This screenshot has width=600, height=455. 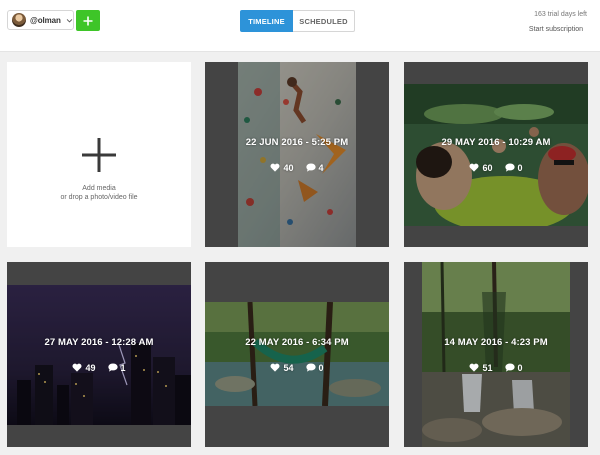 What do you see at coordinates (99, 197) in the screenshot?
I see `add-media-hint: or drop a photo/video file` at bounding box center [99, 197].